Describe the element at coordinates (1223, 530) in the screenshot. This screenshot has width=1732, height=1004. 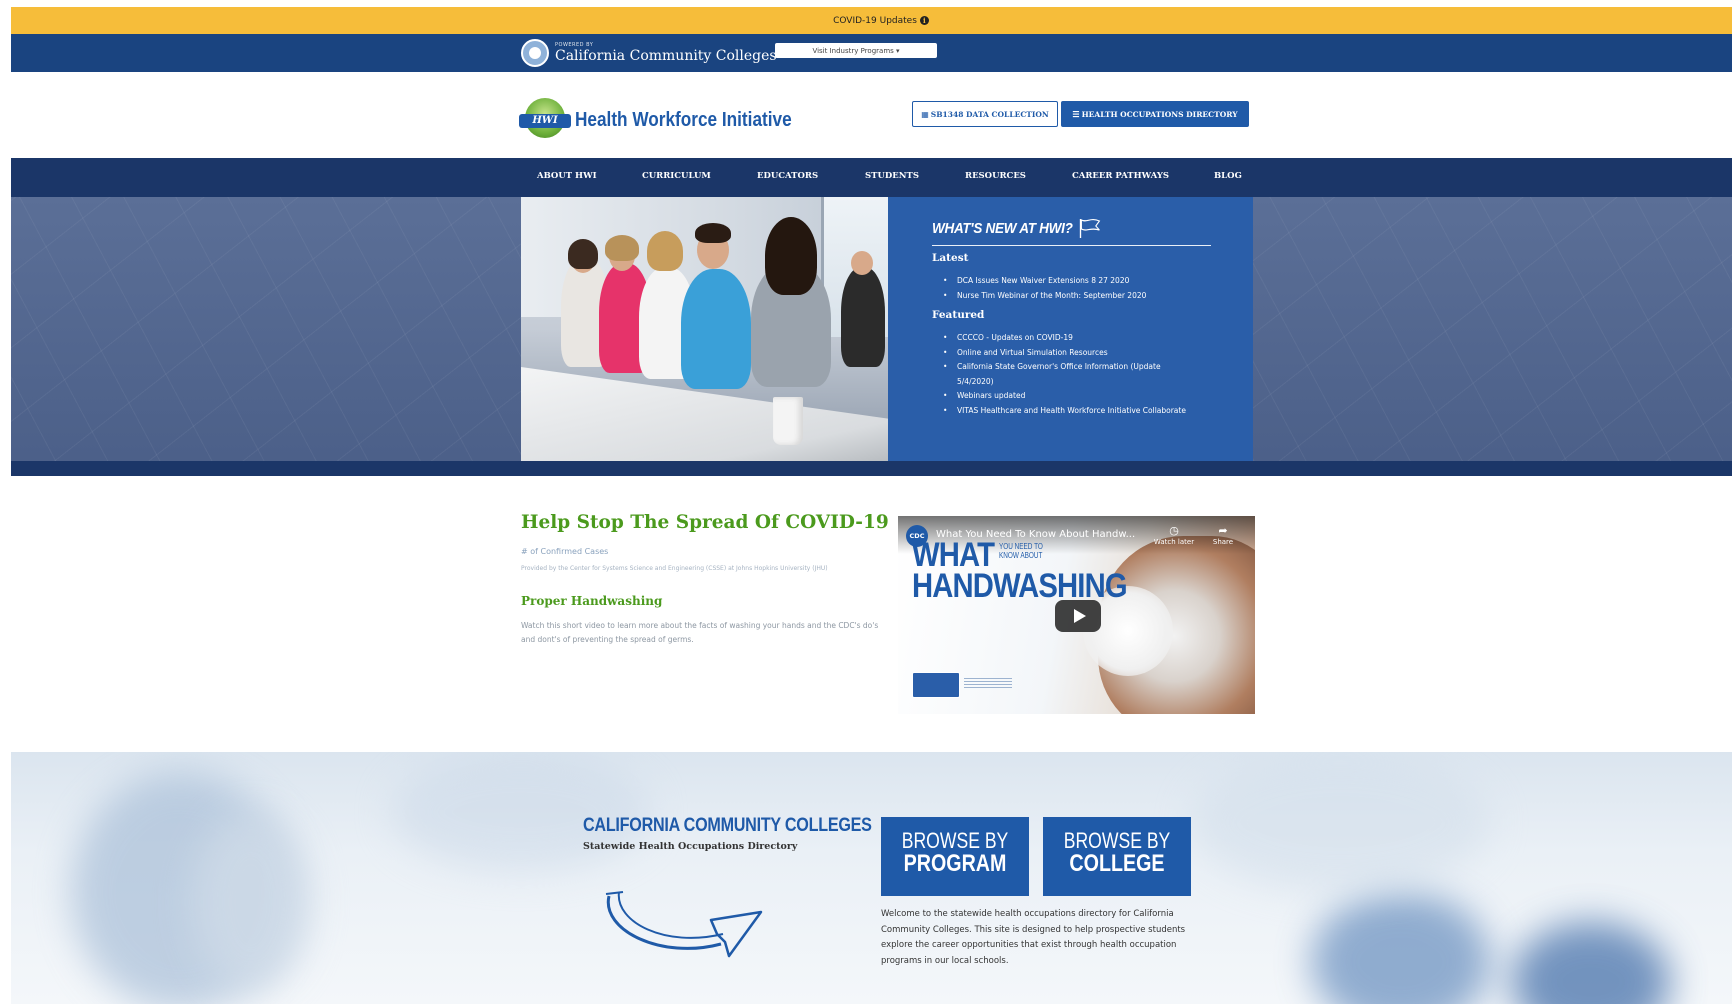
I see `share-icon: ➦` at that location.